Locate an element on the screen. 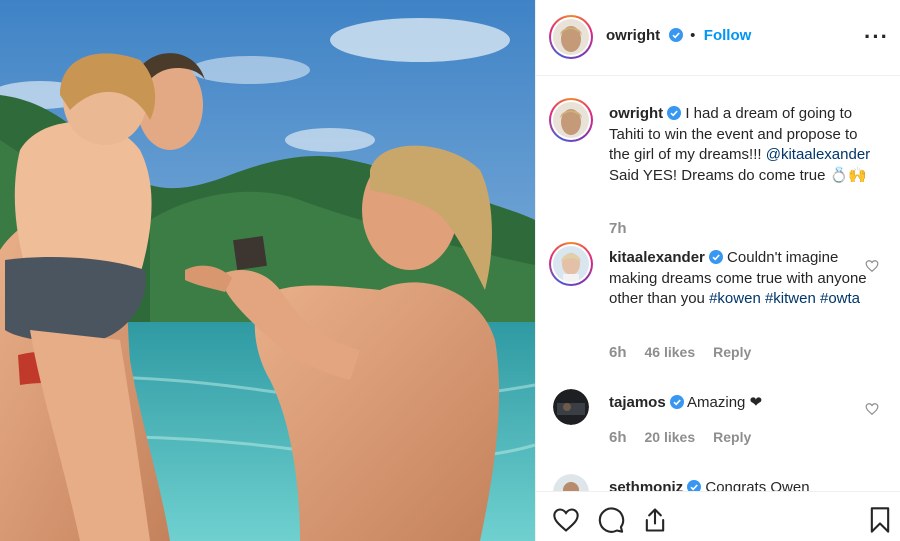 This screenshot has height=541, width=900. caption-meta: 7h is located at coordinates (618, 228).